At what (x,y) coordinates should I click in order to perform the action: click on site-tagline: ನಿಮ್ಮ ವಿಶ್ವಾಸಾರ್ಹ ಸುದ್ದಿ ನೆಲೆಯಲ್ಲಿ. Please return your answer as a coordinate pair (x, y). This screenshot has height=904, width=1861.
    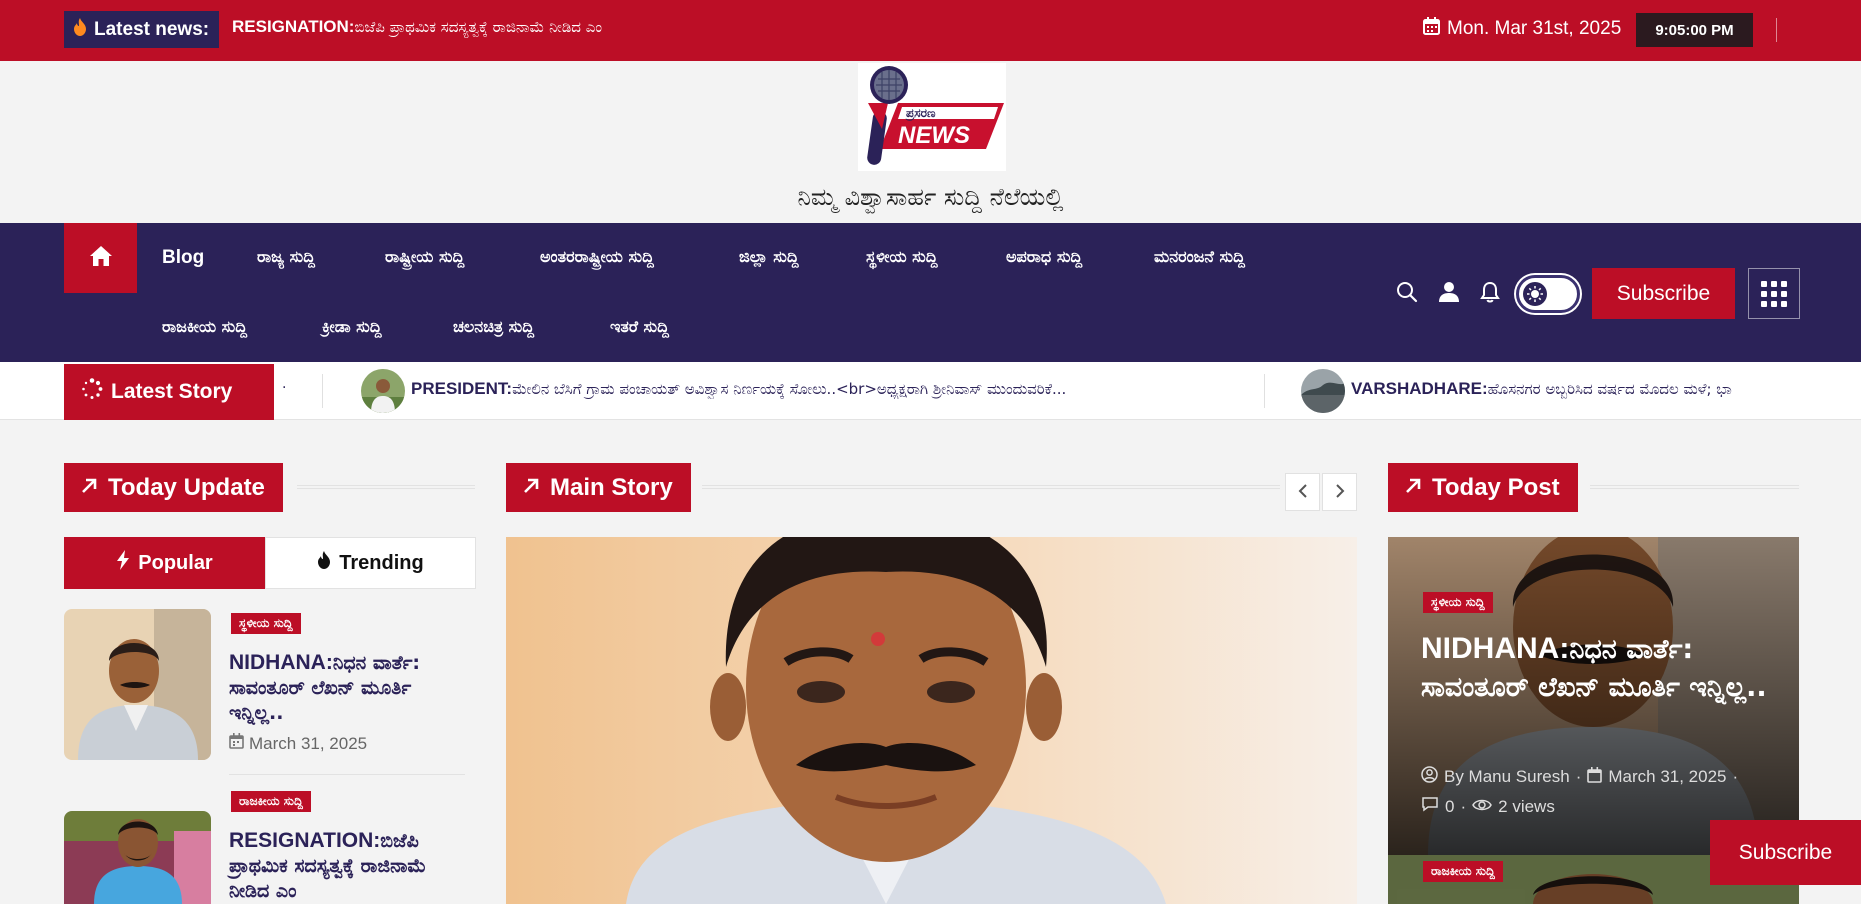
    Looking at the image, I should click on (930, 197).